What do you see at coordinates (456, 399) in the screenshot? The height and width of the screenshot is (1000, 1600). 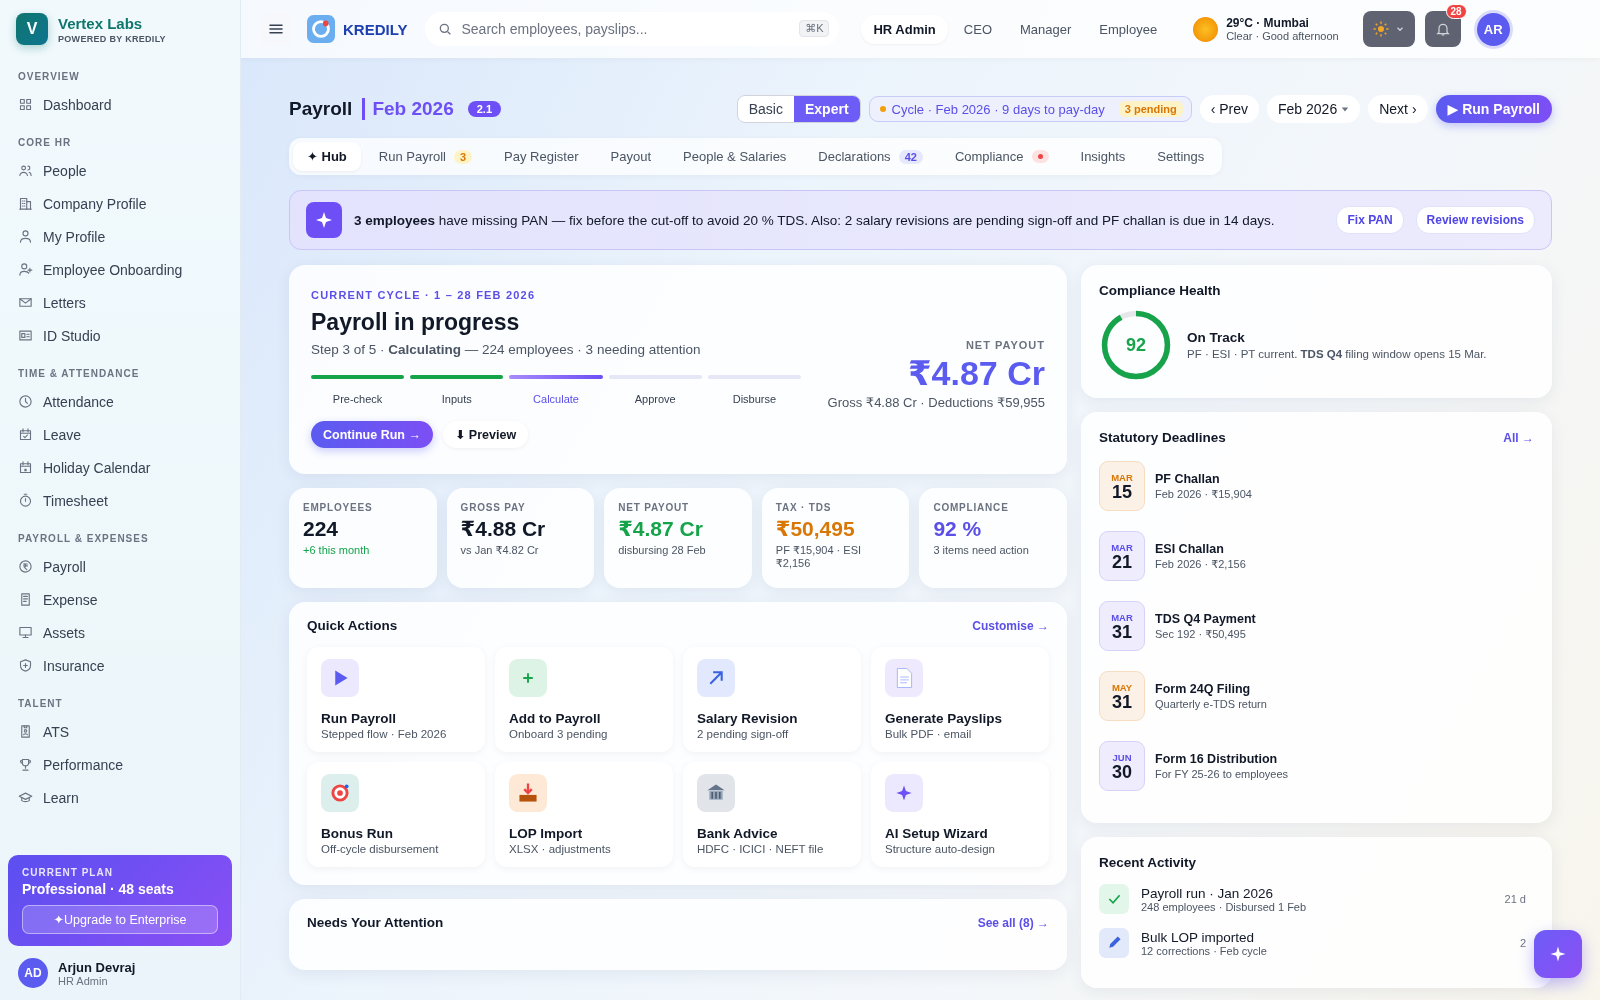 I see `step-label: Inputs` at bounding box center [456, 399].